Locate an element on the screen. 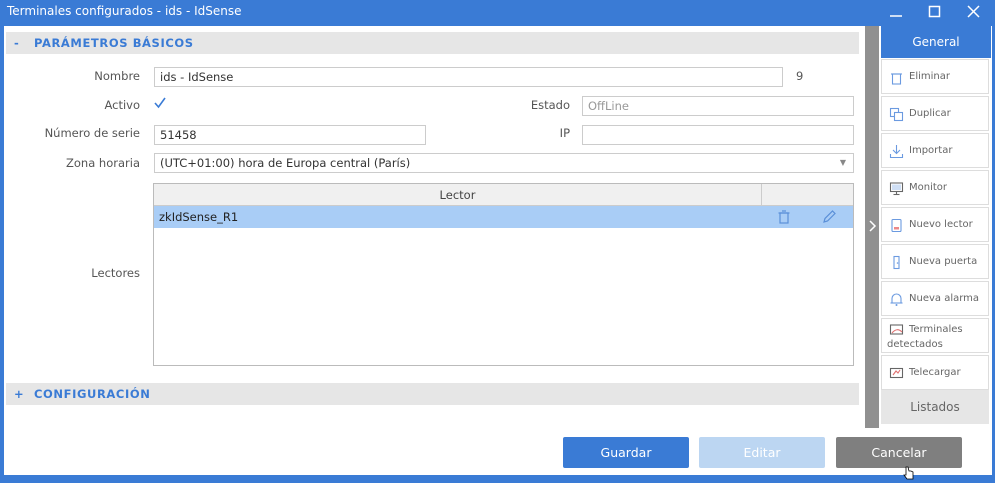 The height and width of the screenshot is (483, 995). save-button: Guardar is located at coordinates (626, 452).